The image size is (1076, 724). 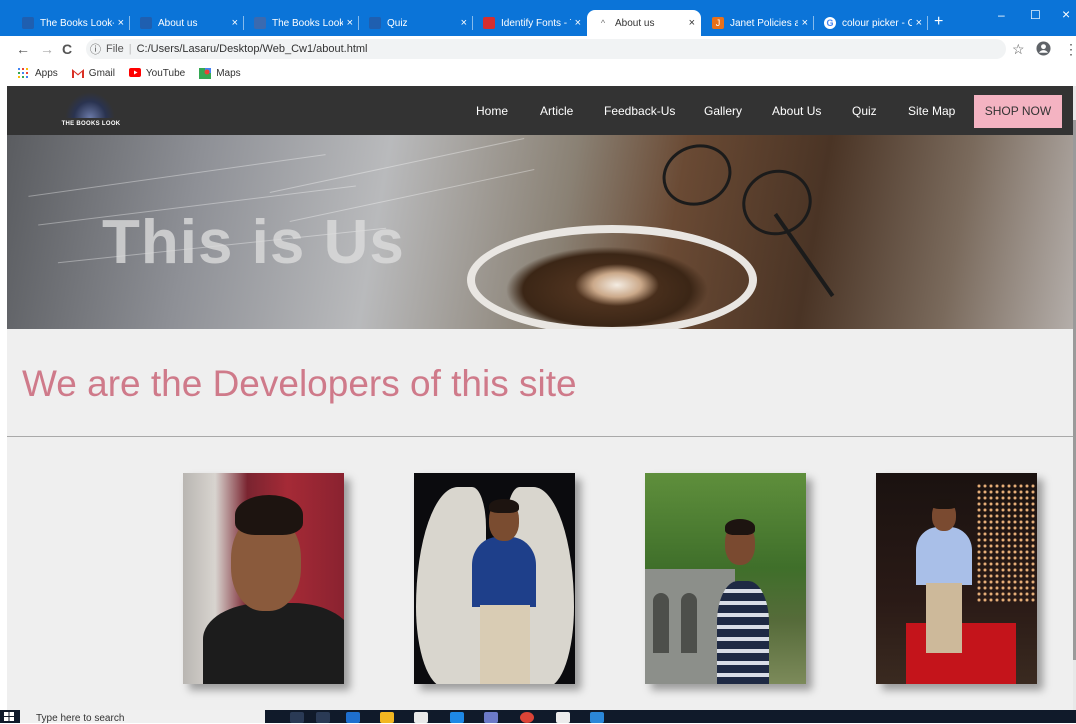 I want to click on mail-icon, so click(x=457, y=717).